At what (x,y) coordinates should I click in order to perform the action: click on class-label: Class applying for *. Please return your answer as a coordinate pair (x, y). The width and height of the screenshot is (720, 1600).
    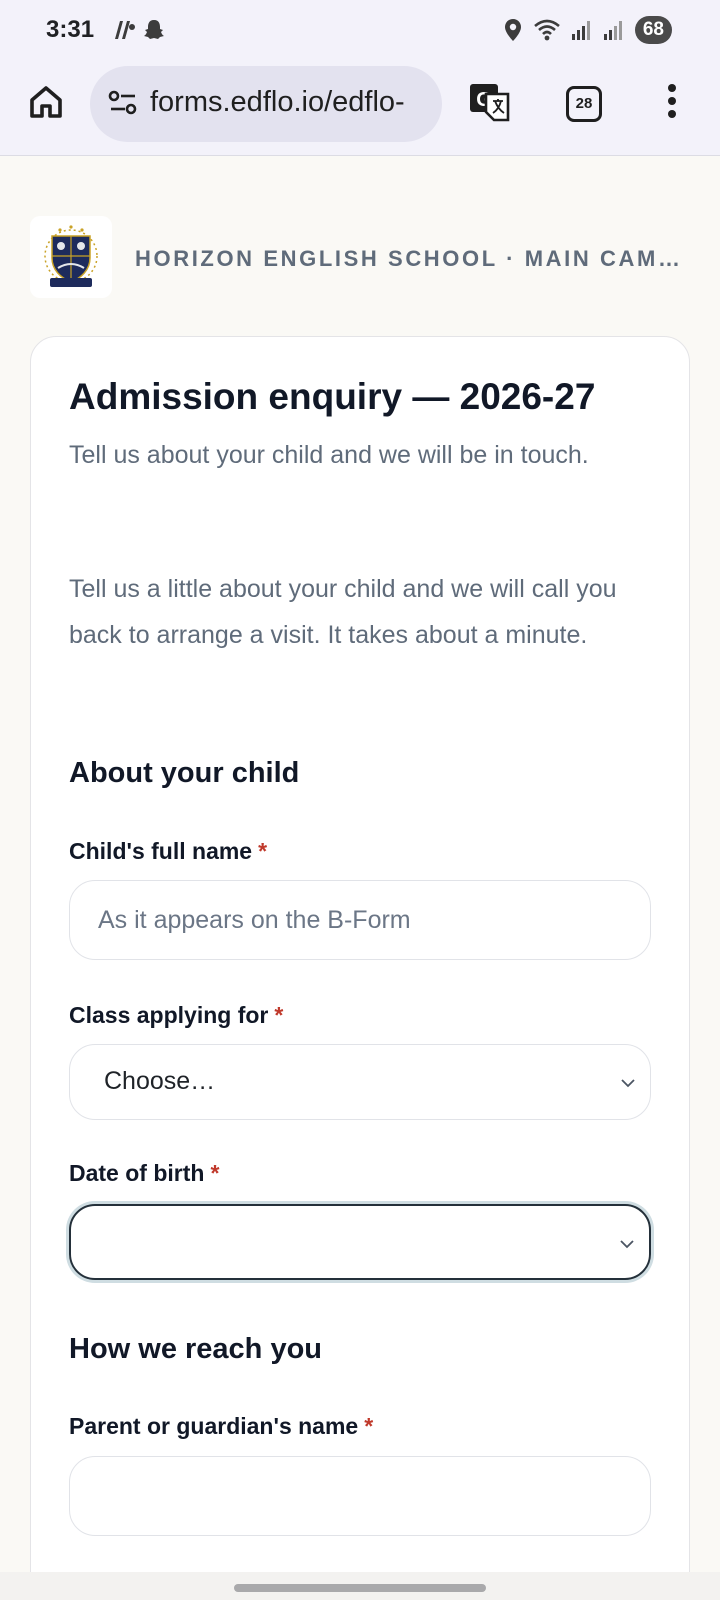
    Looking at the image, I should click on (176, 1015).